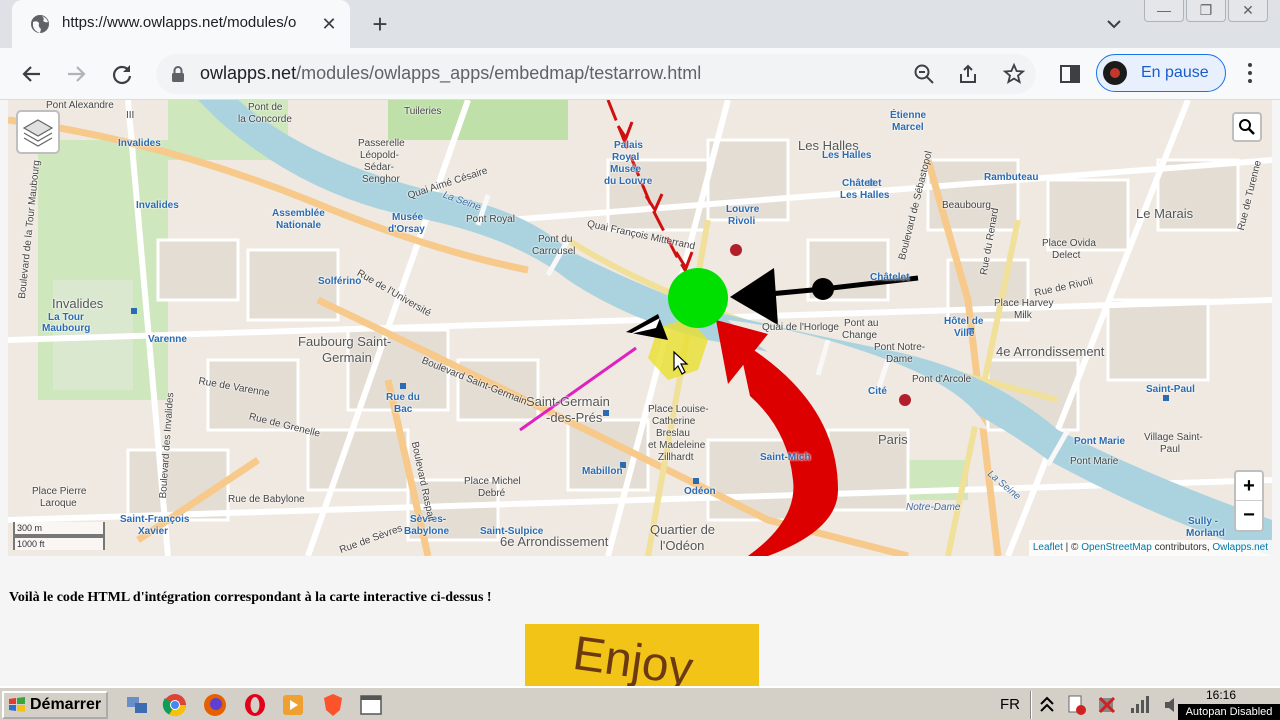 The image size is (1280, 720). What do you see at coordinates (1070, 74) in the screenshot?
I see `side-panel-icon` at bounding box center [1070, 74].